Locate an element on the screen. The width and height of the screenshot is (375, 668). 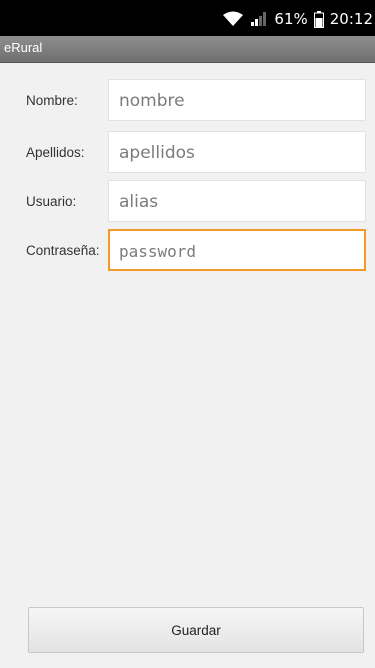
nombre-input is located at coordinates (239, 101).